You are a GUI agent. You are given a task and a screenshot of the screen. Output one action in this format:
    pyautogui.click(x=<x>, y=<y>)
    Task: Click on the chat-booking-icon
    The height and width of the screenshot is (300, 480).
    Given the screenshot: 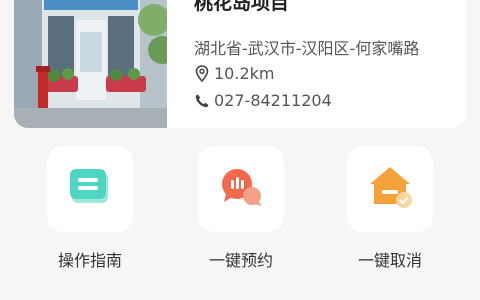 What is the action you would take?
    pyautogui.click(x=241, y=189)
    